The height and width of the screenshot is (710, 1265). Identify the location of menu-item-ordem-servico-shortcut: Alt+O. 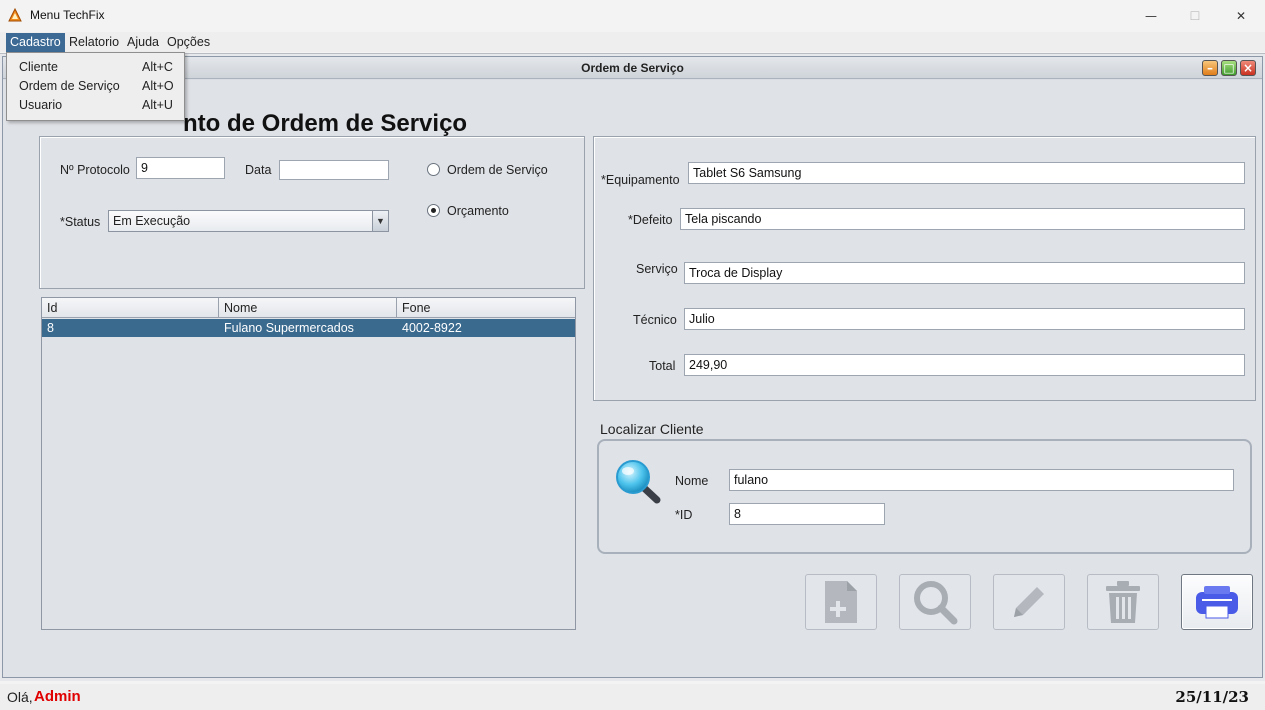
(158, 86).